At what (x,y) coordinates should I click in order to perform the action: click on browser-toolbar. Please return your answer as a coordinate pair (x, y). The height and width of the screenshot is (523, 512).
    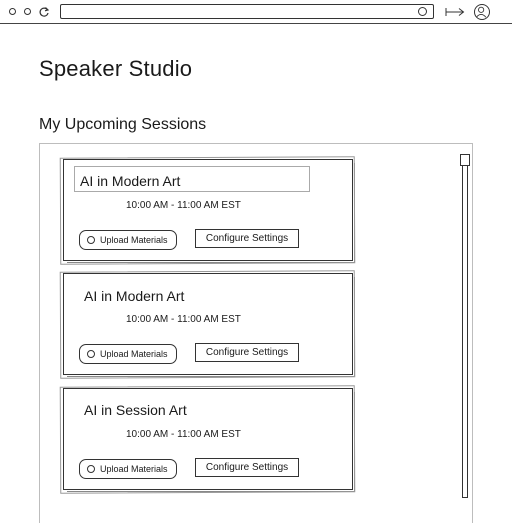
    Looking at the image, I should click on (256, 12).